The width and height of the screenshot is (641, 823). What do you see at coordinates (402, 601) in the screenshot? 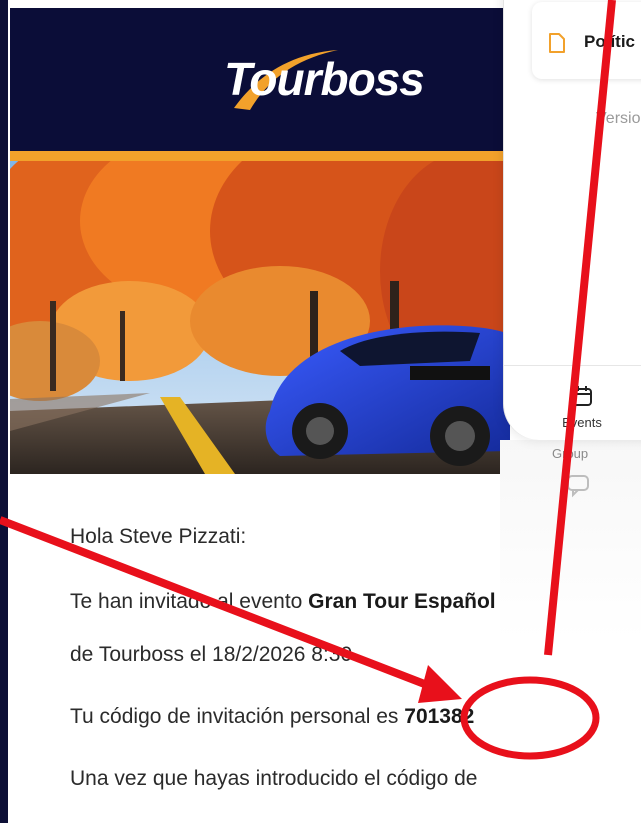
I see `event-name: Gran Tour Español` at bounding box center [402, 601].